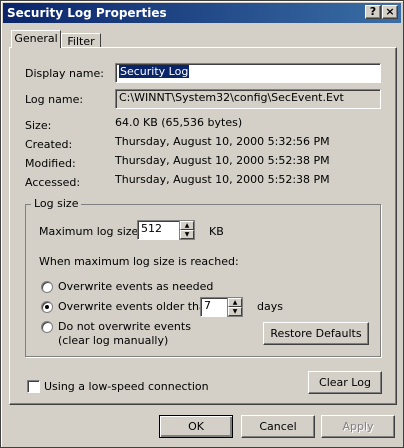 Image resolution: width=404 pixels, height=448 pixels. I want to click on apply-button: Apply, so click(358, 426).